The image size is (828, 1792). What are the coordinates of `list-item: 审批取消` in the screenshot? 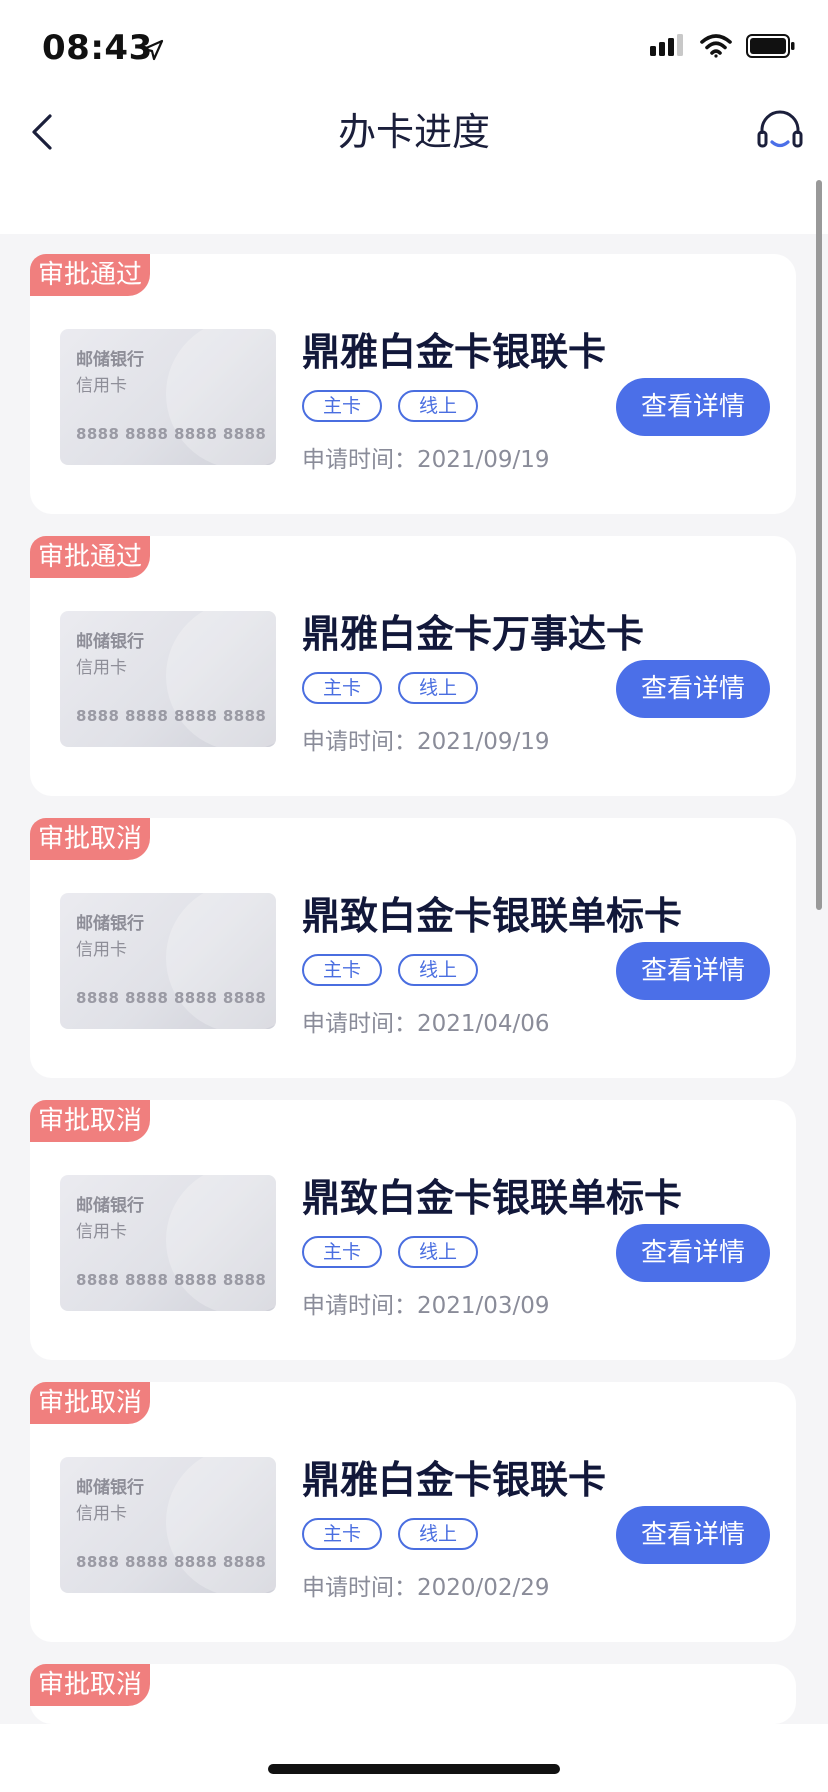 It's located at (413, 1694).